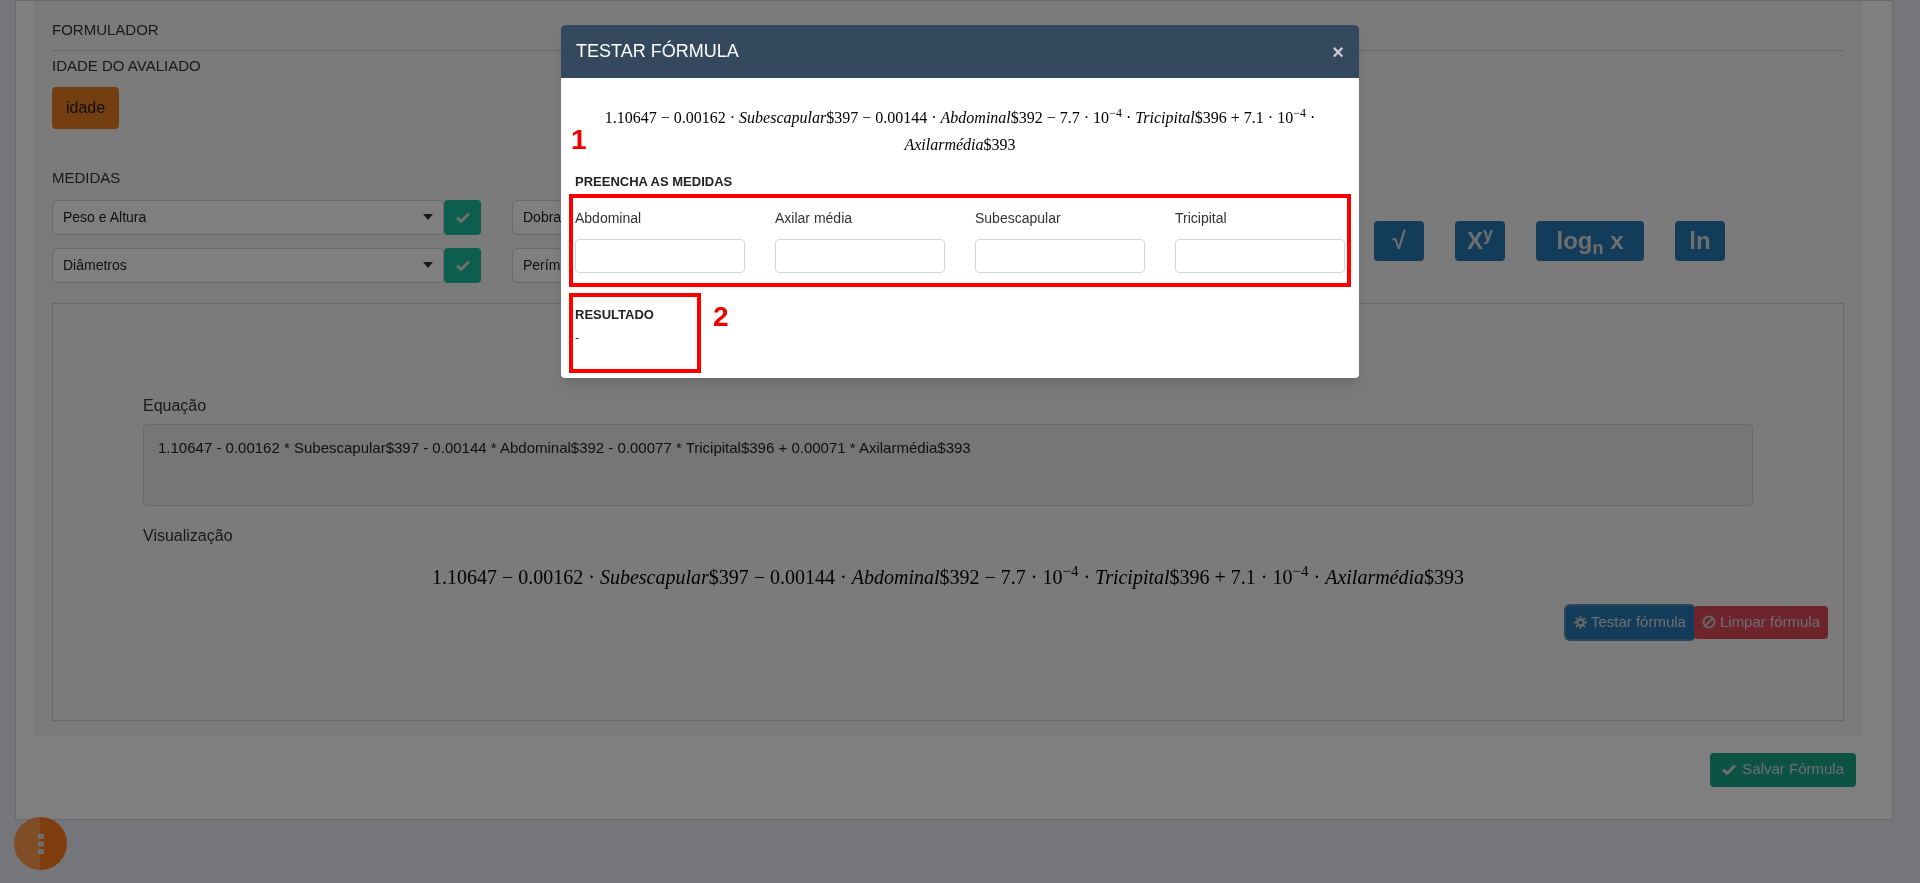 The image size is (1920, 883). What do you see at coordinates (615, 314) in the screenshot?
I see `result-label: RESULTADO` at bounding box center [615, 314].